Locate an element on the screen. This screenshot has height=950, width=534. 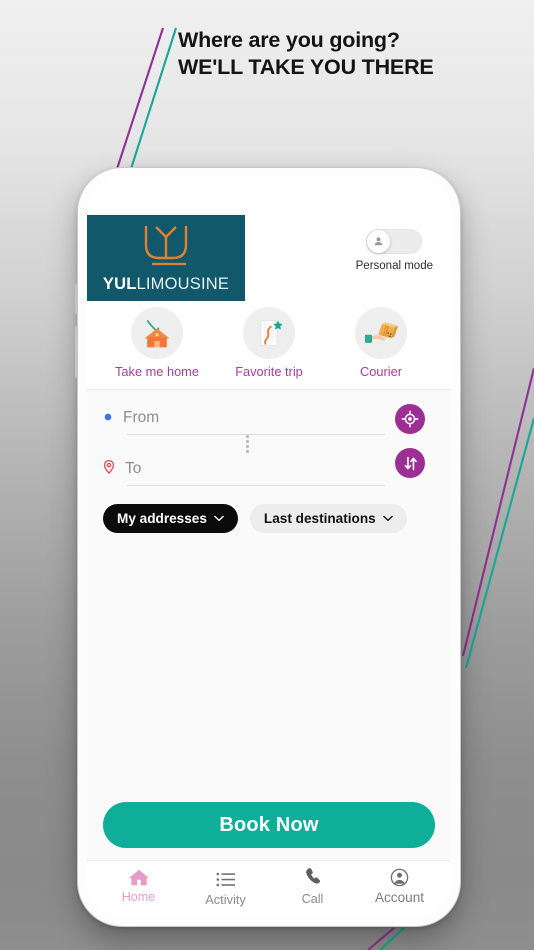
route-fields: From To is located at coordinates (244, 444).